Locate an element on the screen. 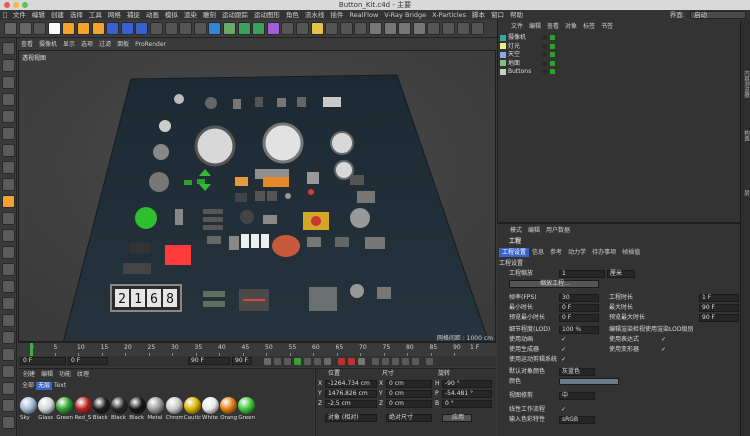 The image size is (750, 436). attr-scale-unit: 厘米 is located at coordinates (621, 274).